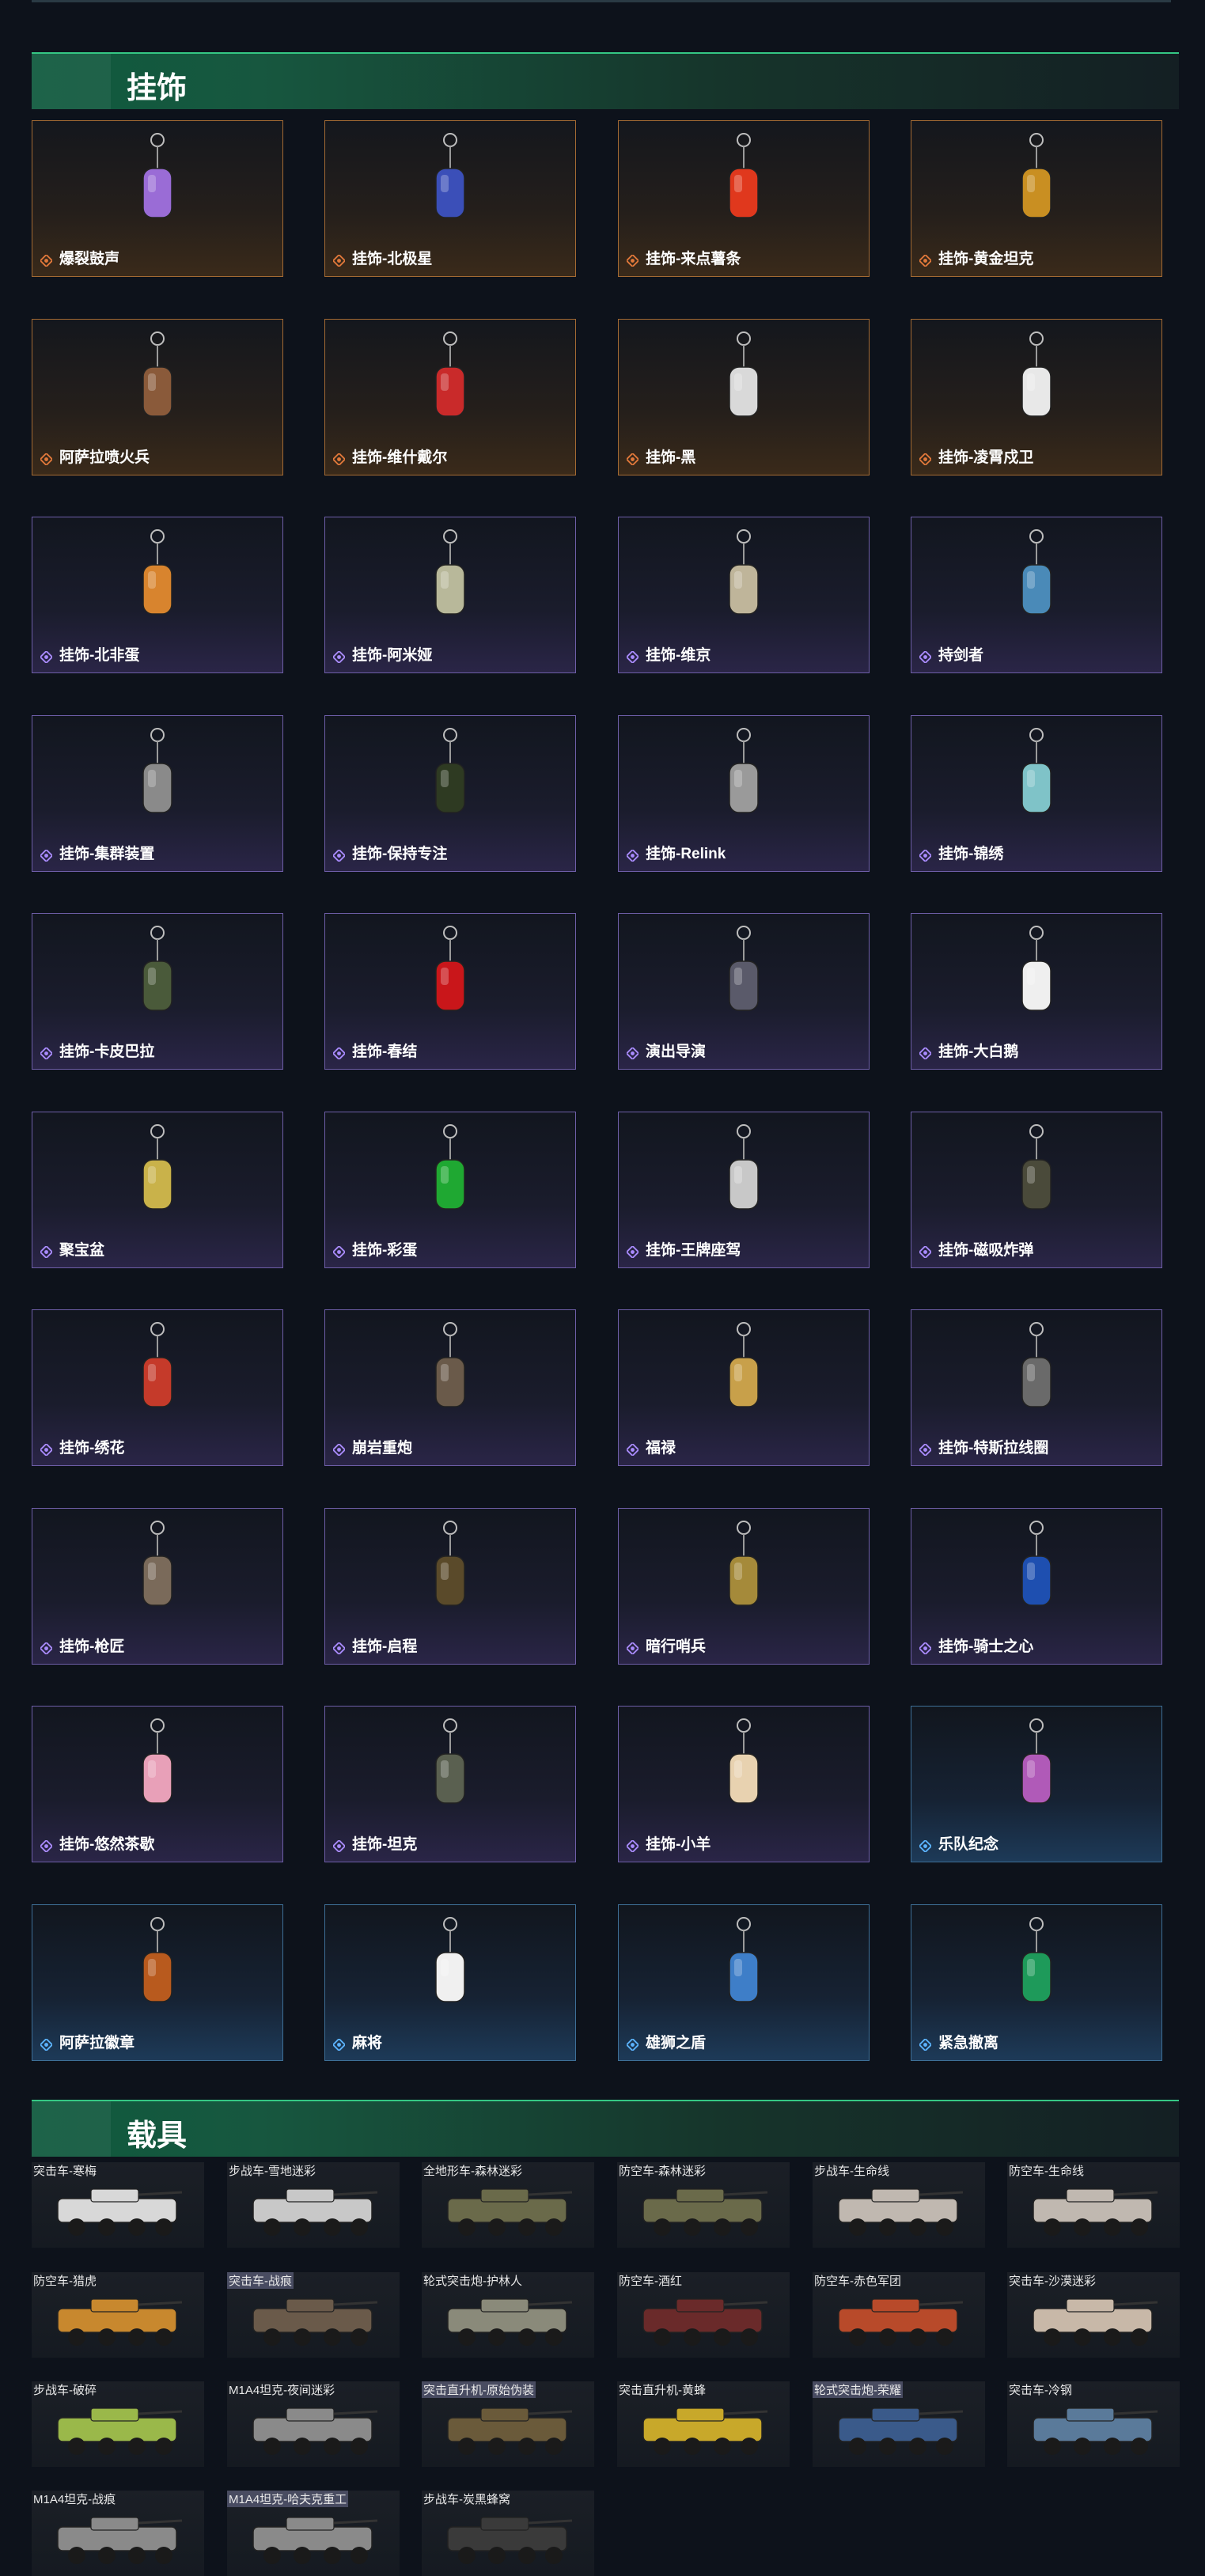  I want to click on shield-charm-icon, so click(744, 1959).